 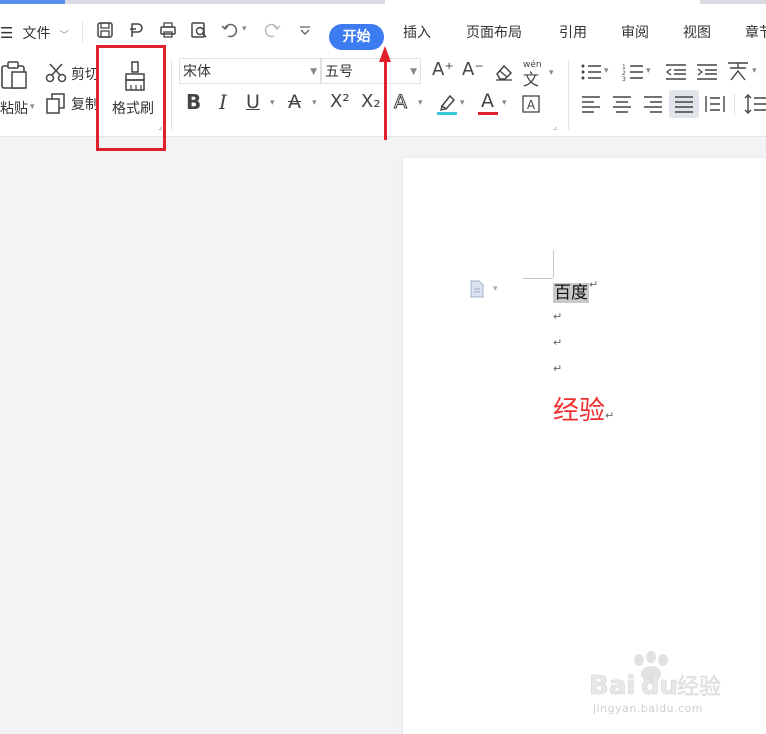 What do you see at coordinates (14, 75) in the screenshot?
I see `clipboard-icon` at bounding box center [14, 75].